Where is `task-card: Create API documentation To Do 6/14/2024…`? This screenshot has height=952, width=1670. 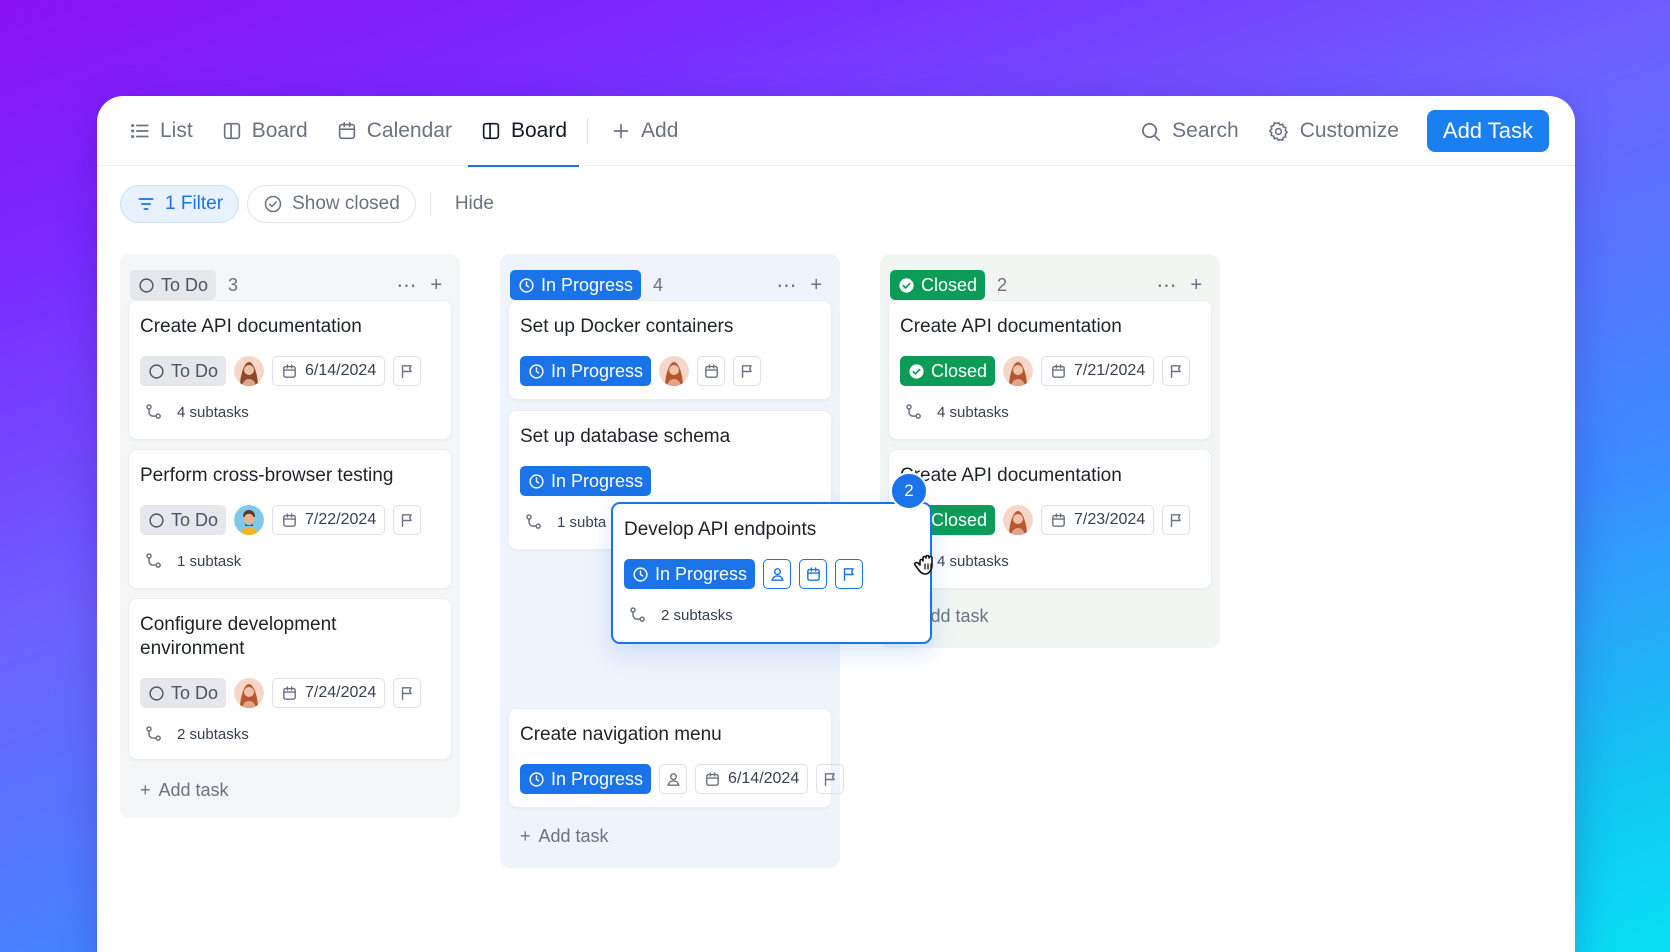 task-card: Create API documentation To Do 6/14/2024… is located at coordinates (290, 370).